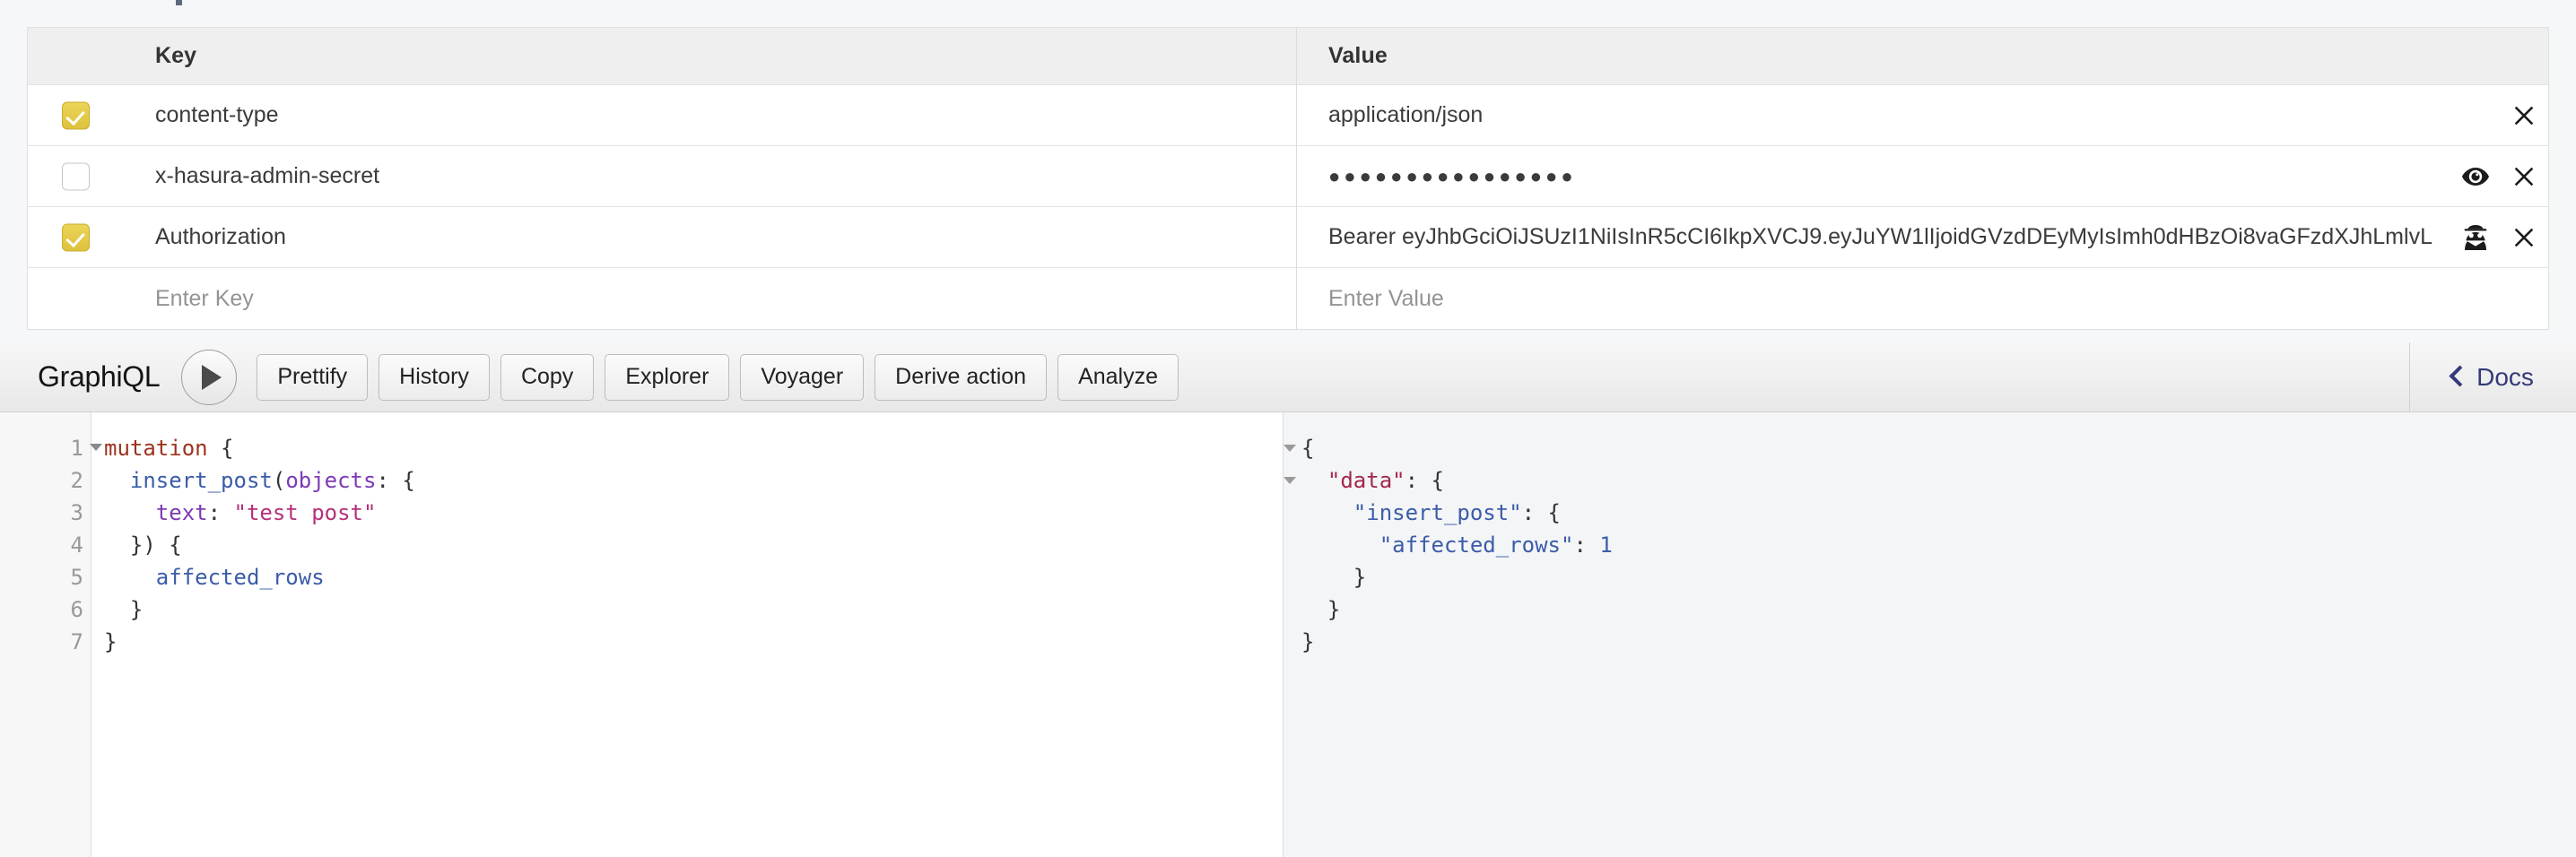 This screenshot has width=2576, height=857. Describe the element at coordinates (395, 481) in the screenshot. I see `code-token: : {` at that location.